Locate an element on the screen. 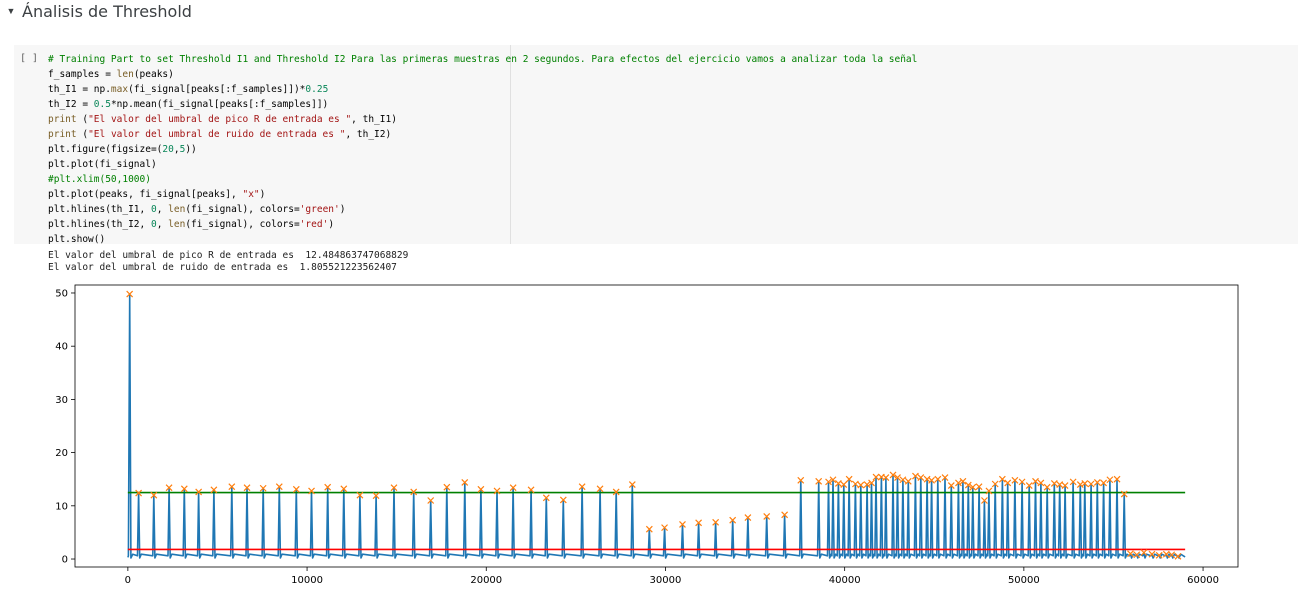 This screenshot has width=1298, height=596. code-token: th_I2 = is located at coordinates (71, 104).